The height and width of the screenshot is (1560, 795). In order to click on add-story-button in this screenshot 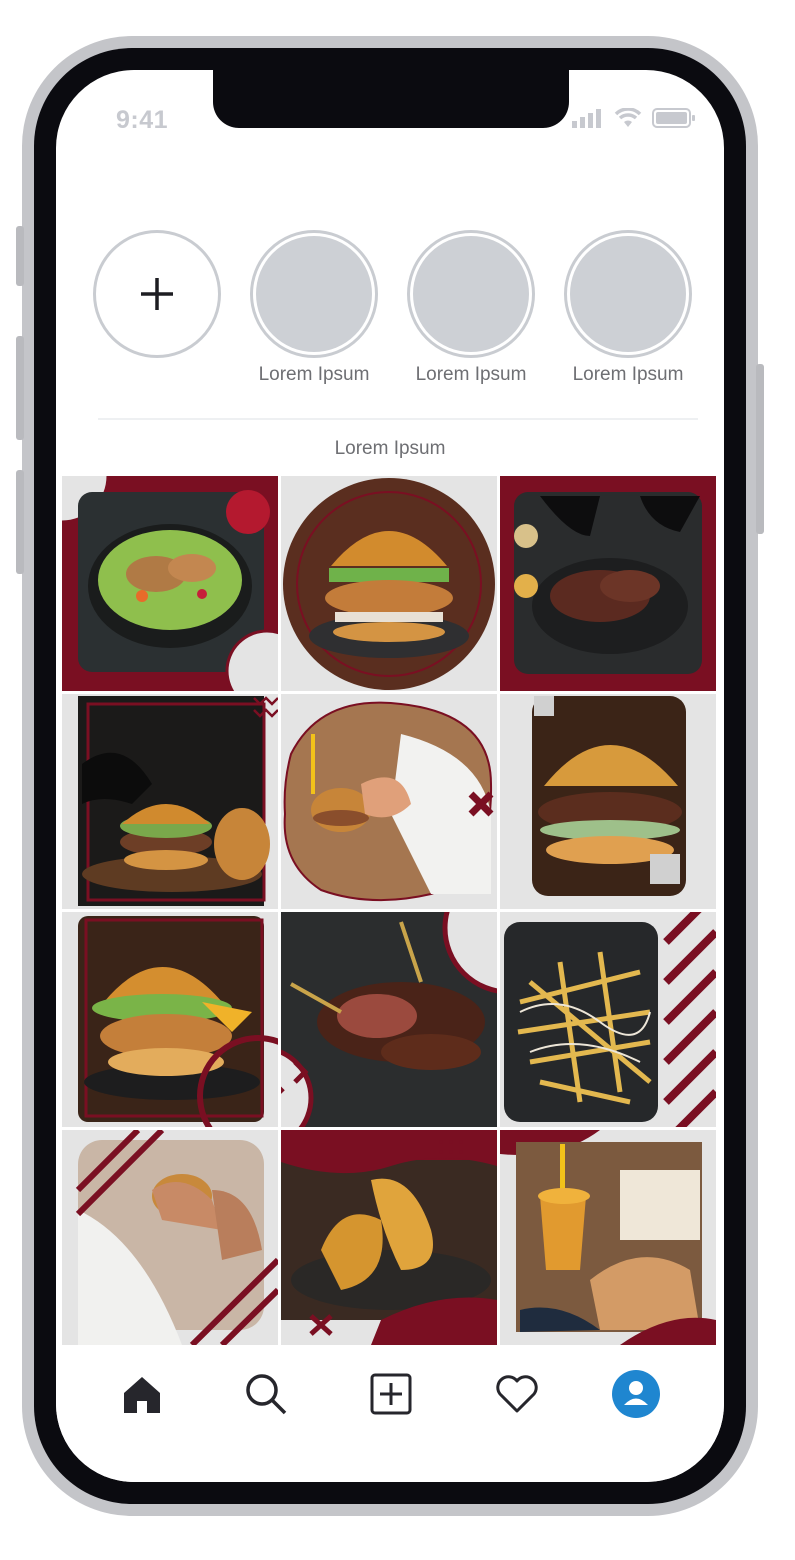, I will do `click(157, 294)`.